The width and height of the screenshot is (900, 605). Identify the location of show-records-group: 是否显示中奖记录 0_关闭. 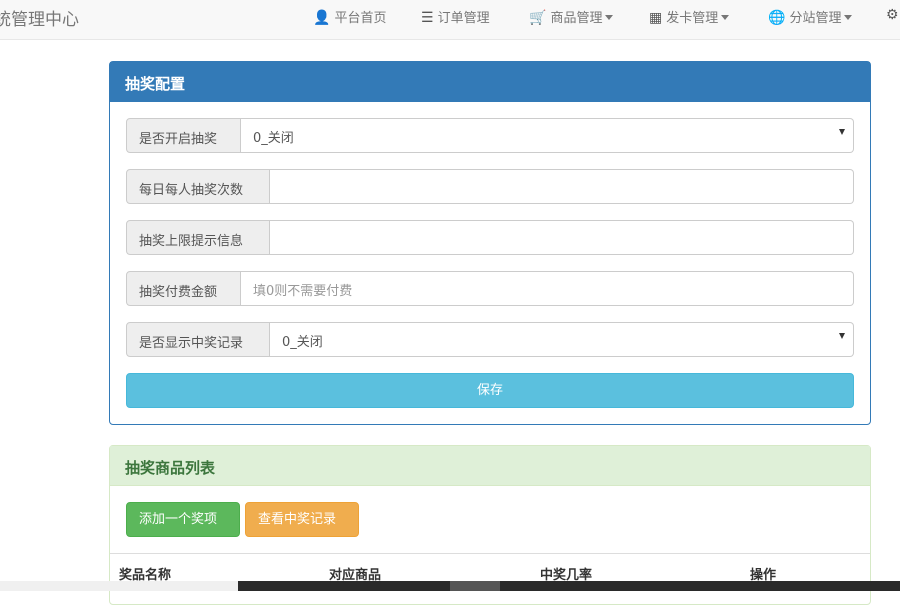
(490, 339).